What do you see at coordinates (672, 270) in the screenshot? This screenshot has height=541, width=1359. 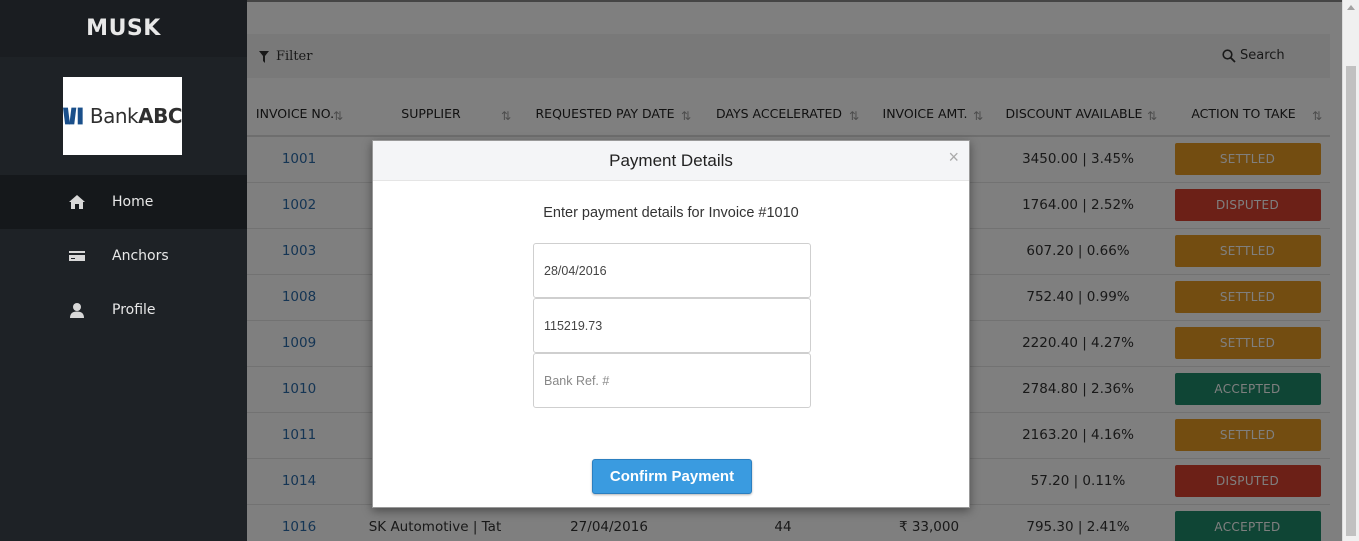 I see `payment-date-field` at bounding box center [672, 270].